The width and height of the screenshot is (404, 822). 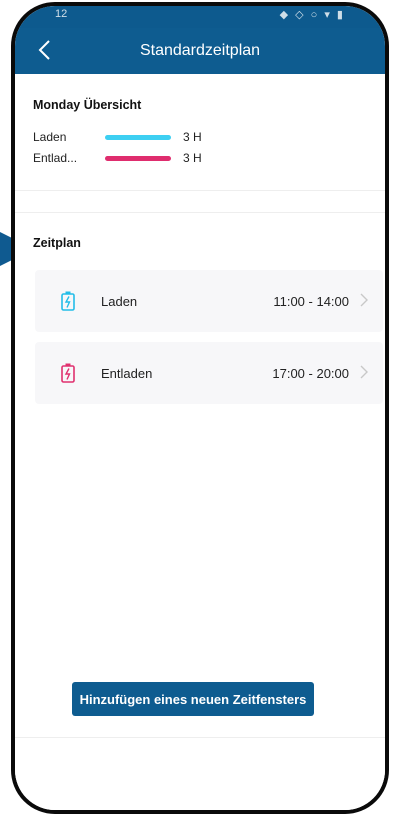 What do you see at coordinates (57, 243) in the screenshot?
I see `schedule-title: Zeitplan` at bounding box center [57, 243].